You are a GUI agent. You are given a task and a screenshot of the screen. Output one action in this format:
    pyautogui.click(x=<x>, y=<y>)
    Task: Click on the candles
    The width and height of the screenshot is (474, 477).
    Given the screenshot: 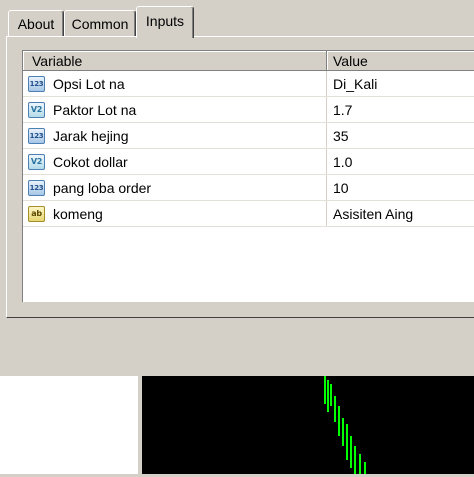 What is the action you would take?
    pyautogui.click(x=345, y=425)
    